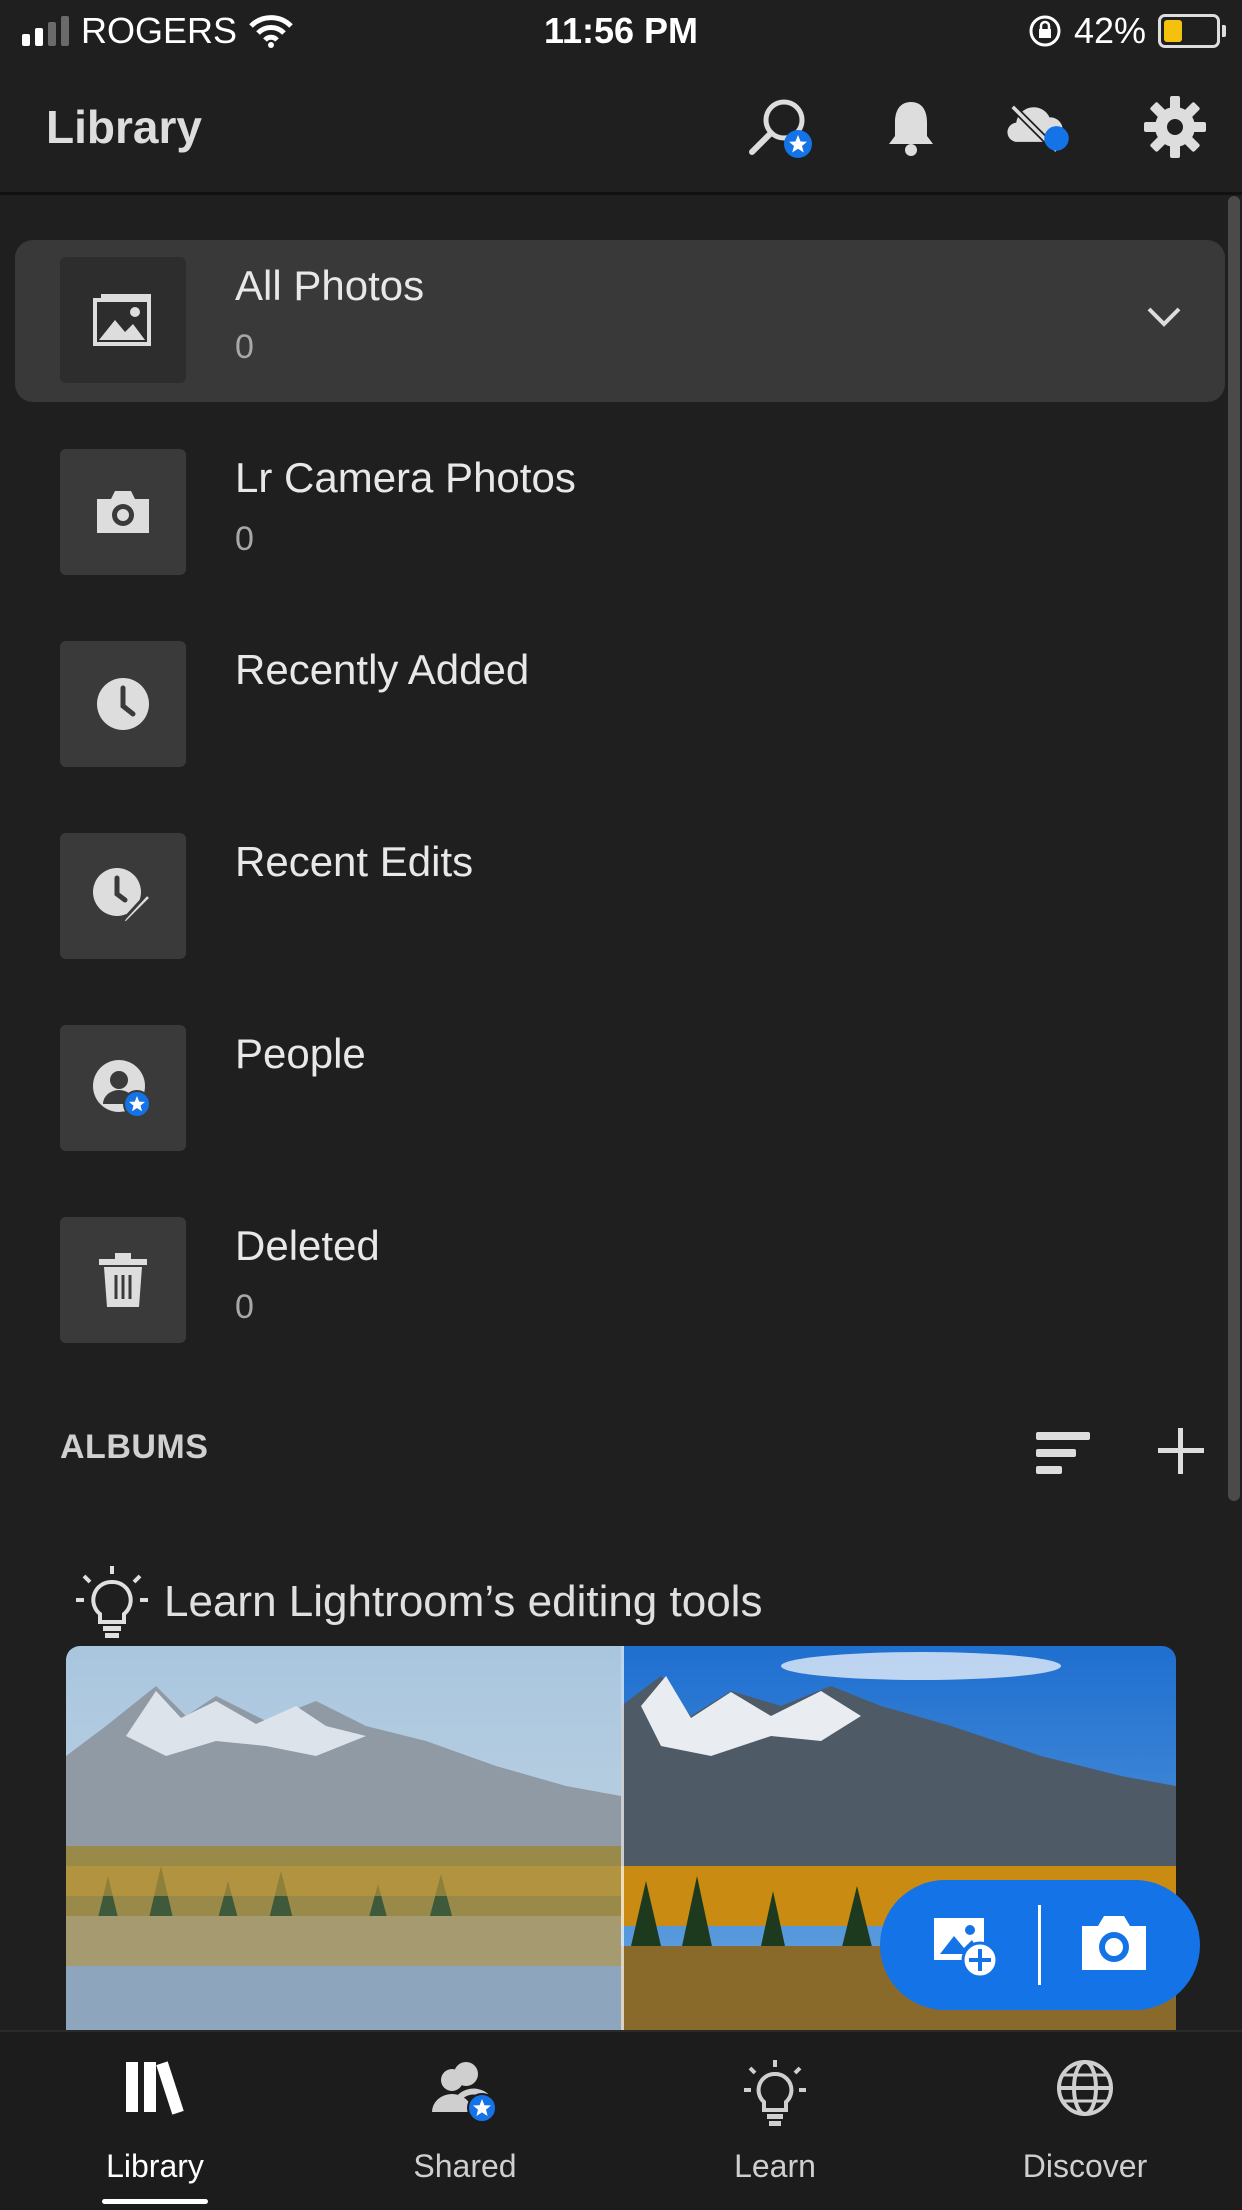 The height and width of the screenshot is (2210, 1242). What do you see at coordinates (775, 2166) in the screenshot?
I see `tab-label: Learn` at bounding box center [775, 2166].